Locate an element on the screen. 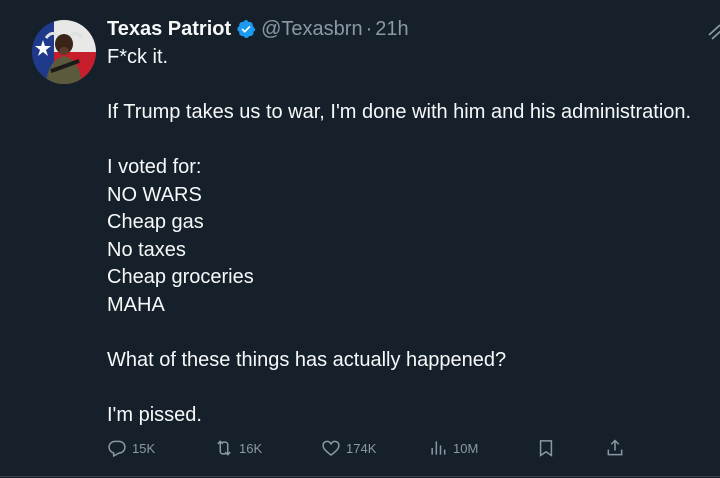 The height and width of the screenshot is (478, 720). tweet-line: I voted for: is located at coordinates (154, 167).